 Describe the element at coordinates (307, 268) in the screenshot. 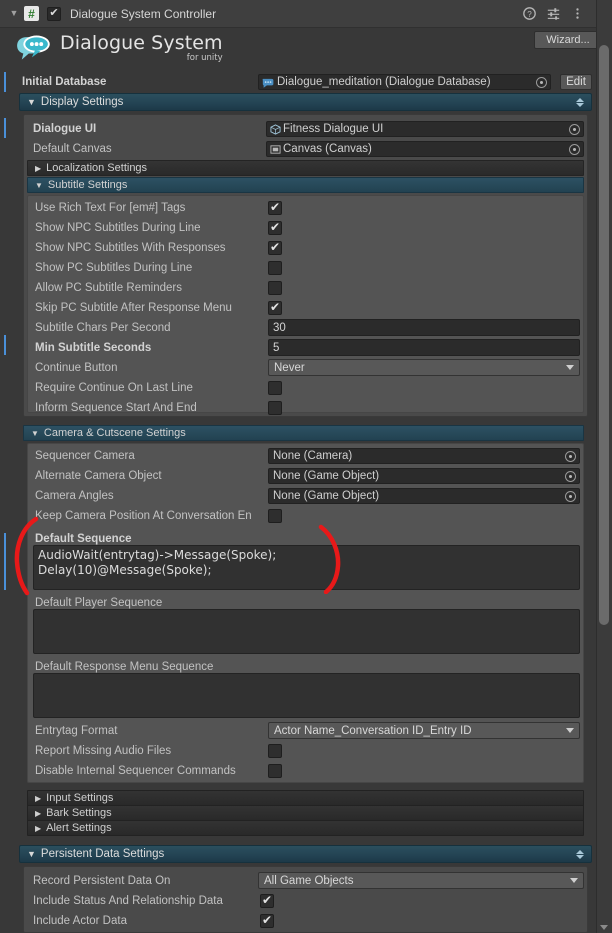

I see `row-show-pc-during-line: Show PC Subtitles During Line` at that location.